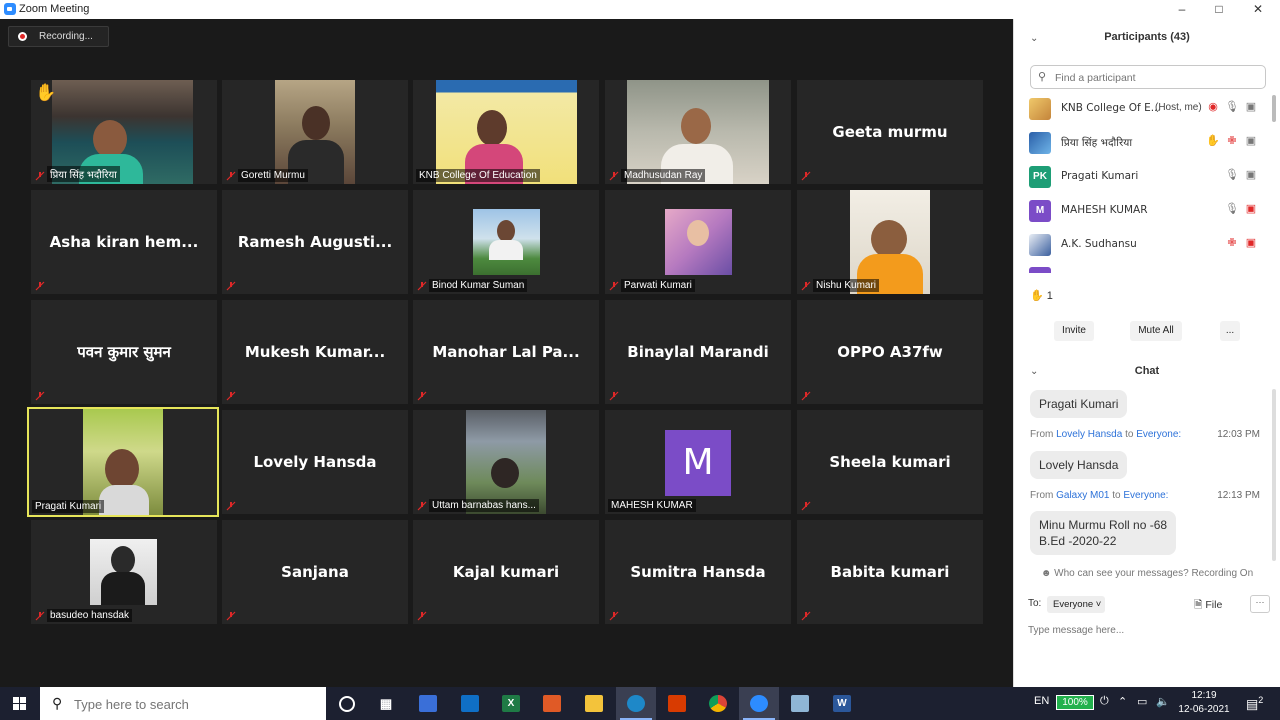  I want to click on battery-indicator: 100%, so click(1075, 702).